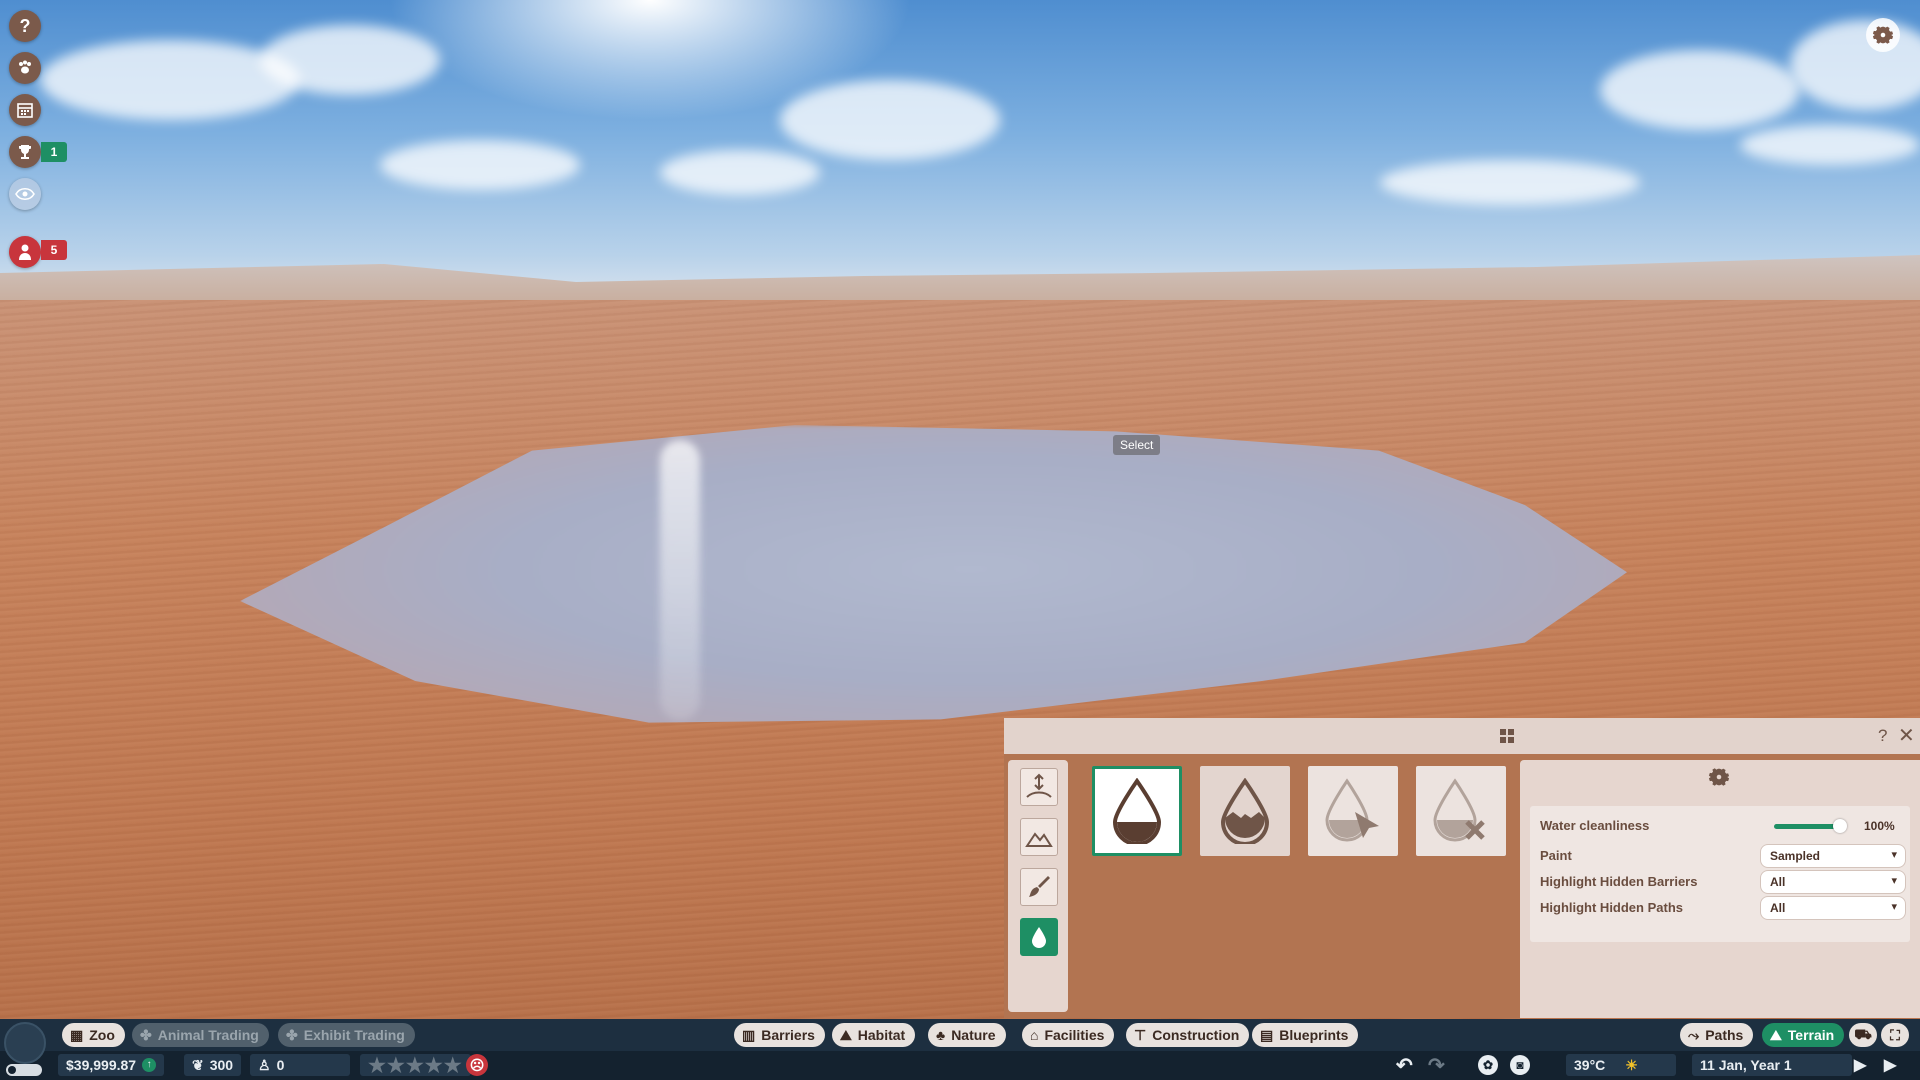  What do you see at coordinates (1694, 1034) in the screenshot?
I see `path-icon: ⤳` at bounding box center [1694, 1034].